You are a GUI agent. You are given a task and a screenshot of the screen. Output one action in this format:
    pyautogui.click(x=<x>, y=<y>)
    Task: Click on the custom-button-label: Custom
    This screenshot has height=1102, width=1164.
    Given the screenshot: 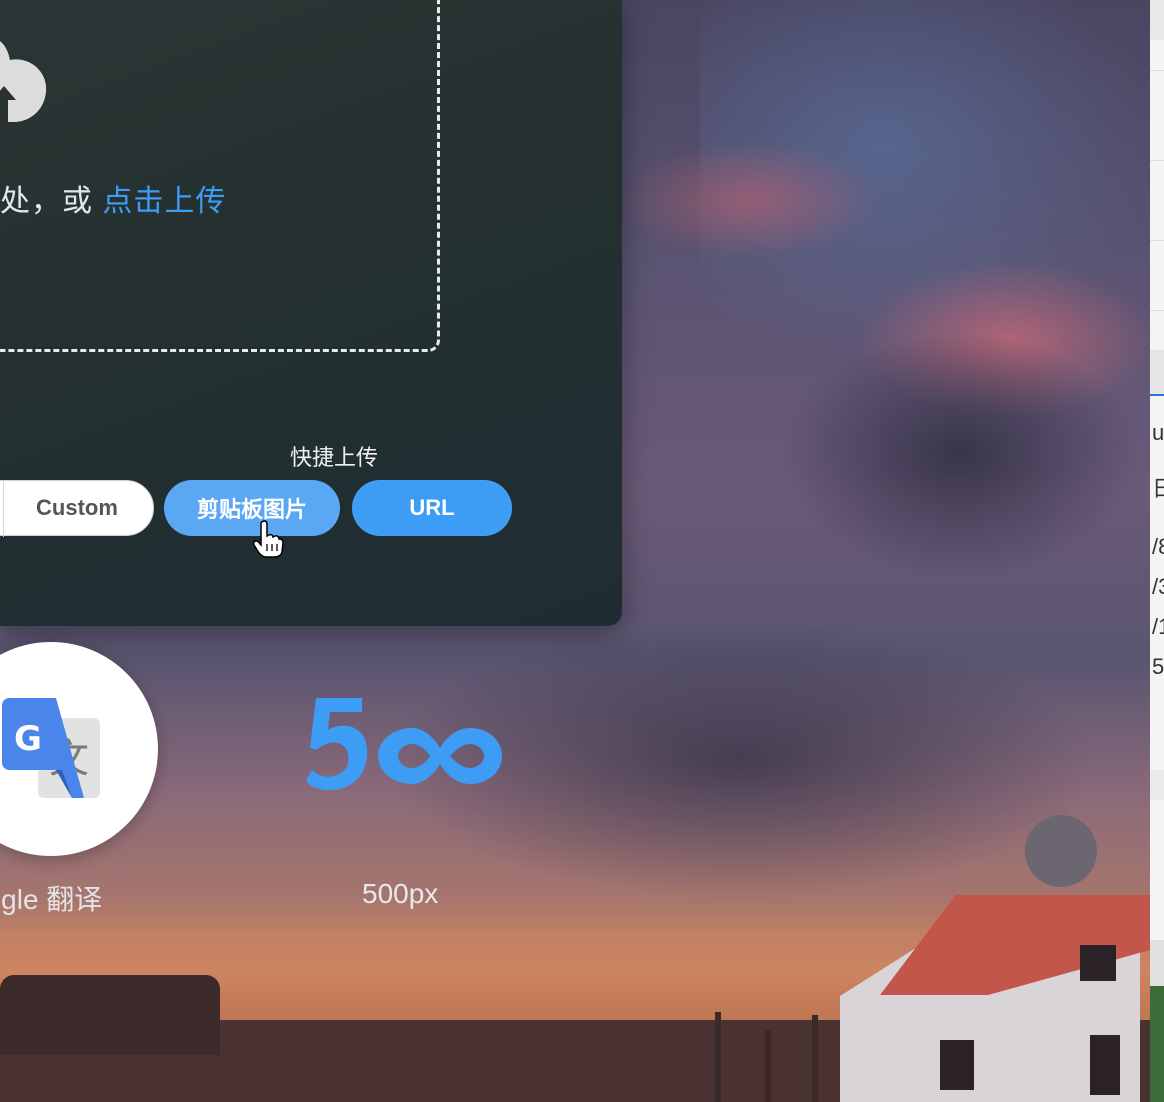 What is the action you would take?
    pyautogui.click(x=77, y=507)
    